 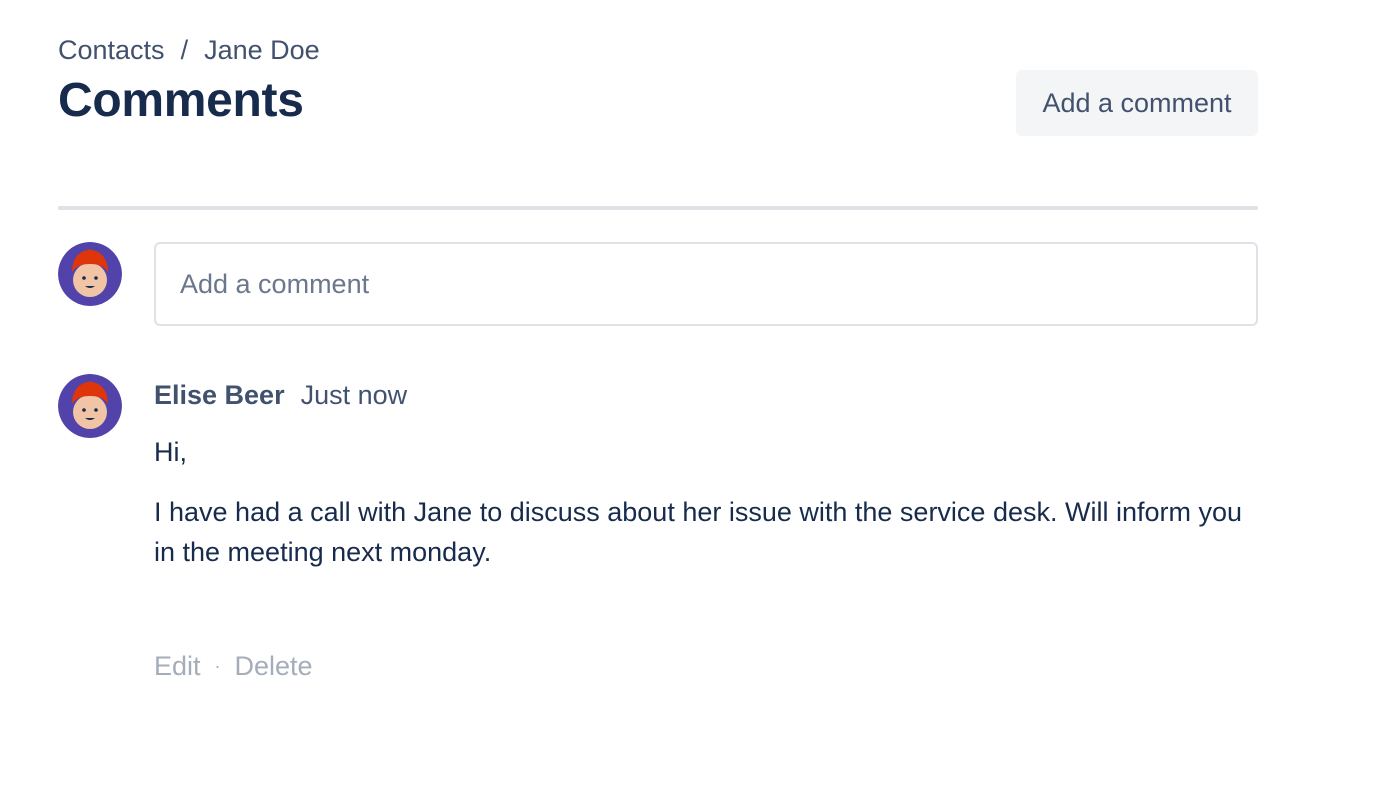 I want to click on commenter-avatar-icon, so click(x=90, y=406).